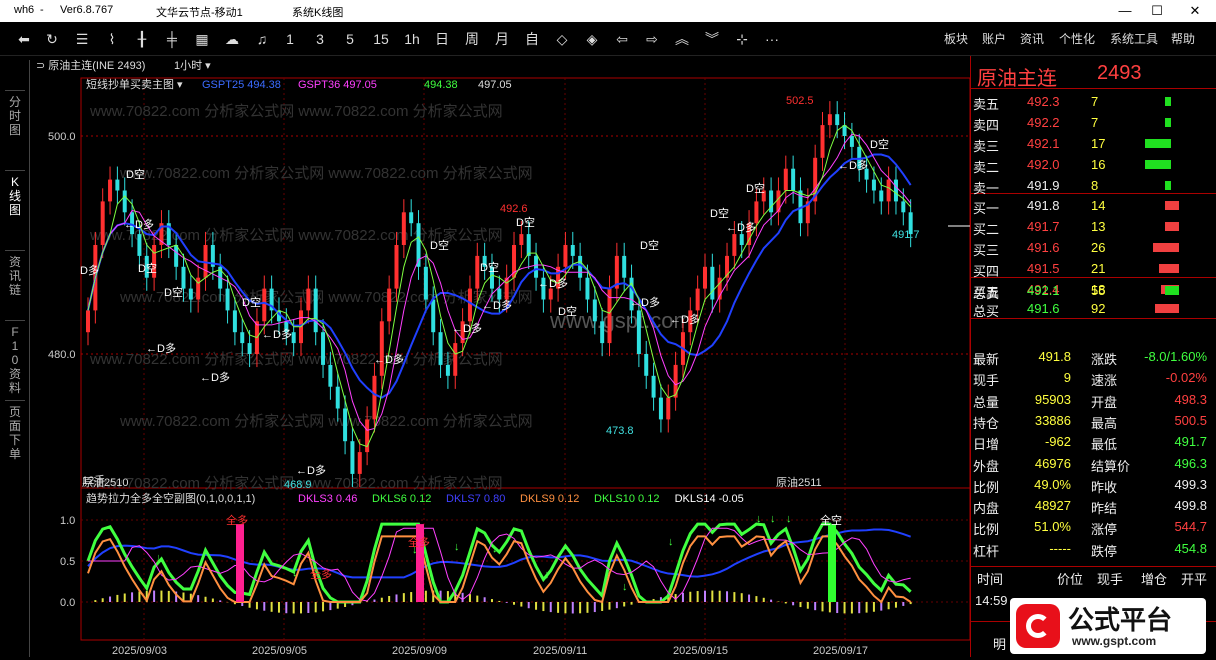  Describe the element at coordinates (1000, 644) in the screenshot. I see `tab-more: 明` at that location.